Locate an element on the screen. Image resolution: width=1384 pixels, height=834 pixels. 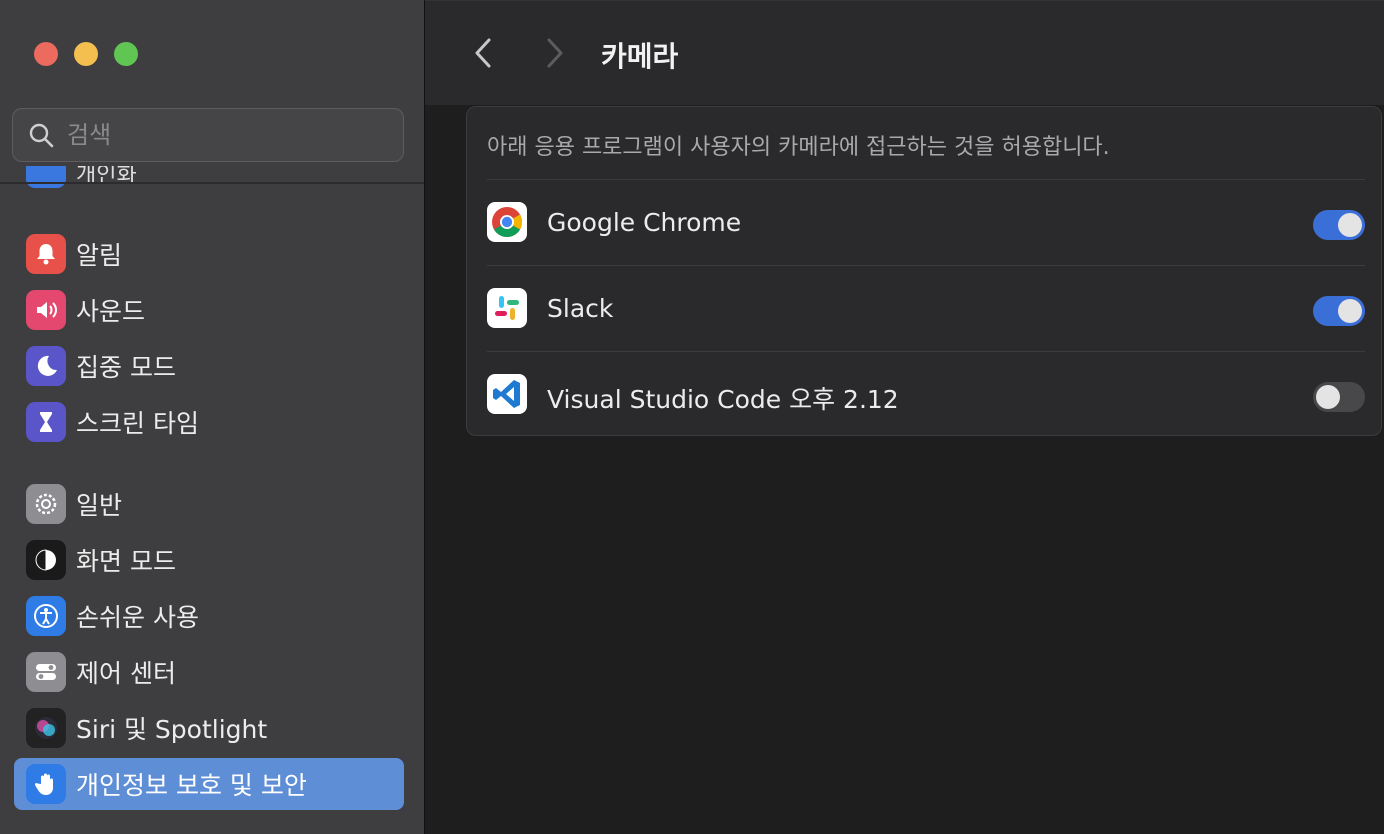
sidebar-item-label: 집중 모드 is located at coordinates (126, 367).